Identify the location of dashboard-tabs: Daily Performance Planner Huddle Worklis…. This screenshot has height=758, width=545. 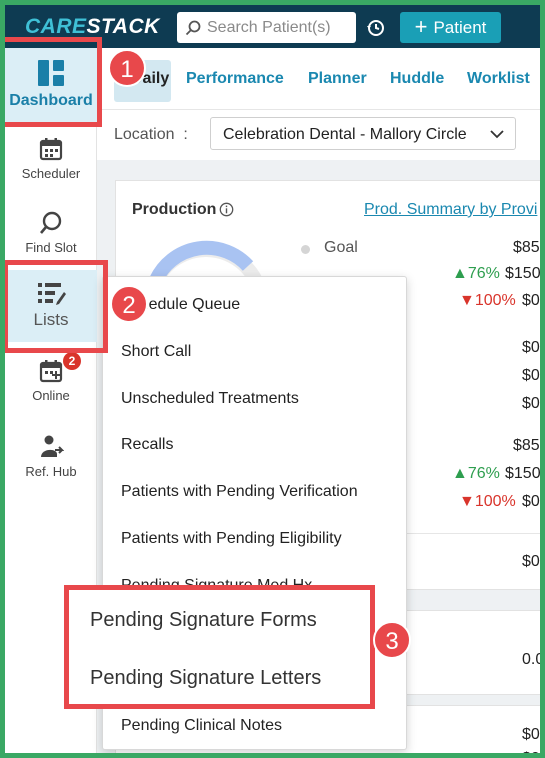
(318, 79).